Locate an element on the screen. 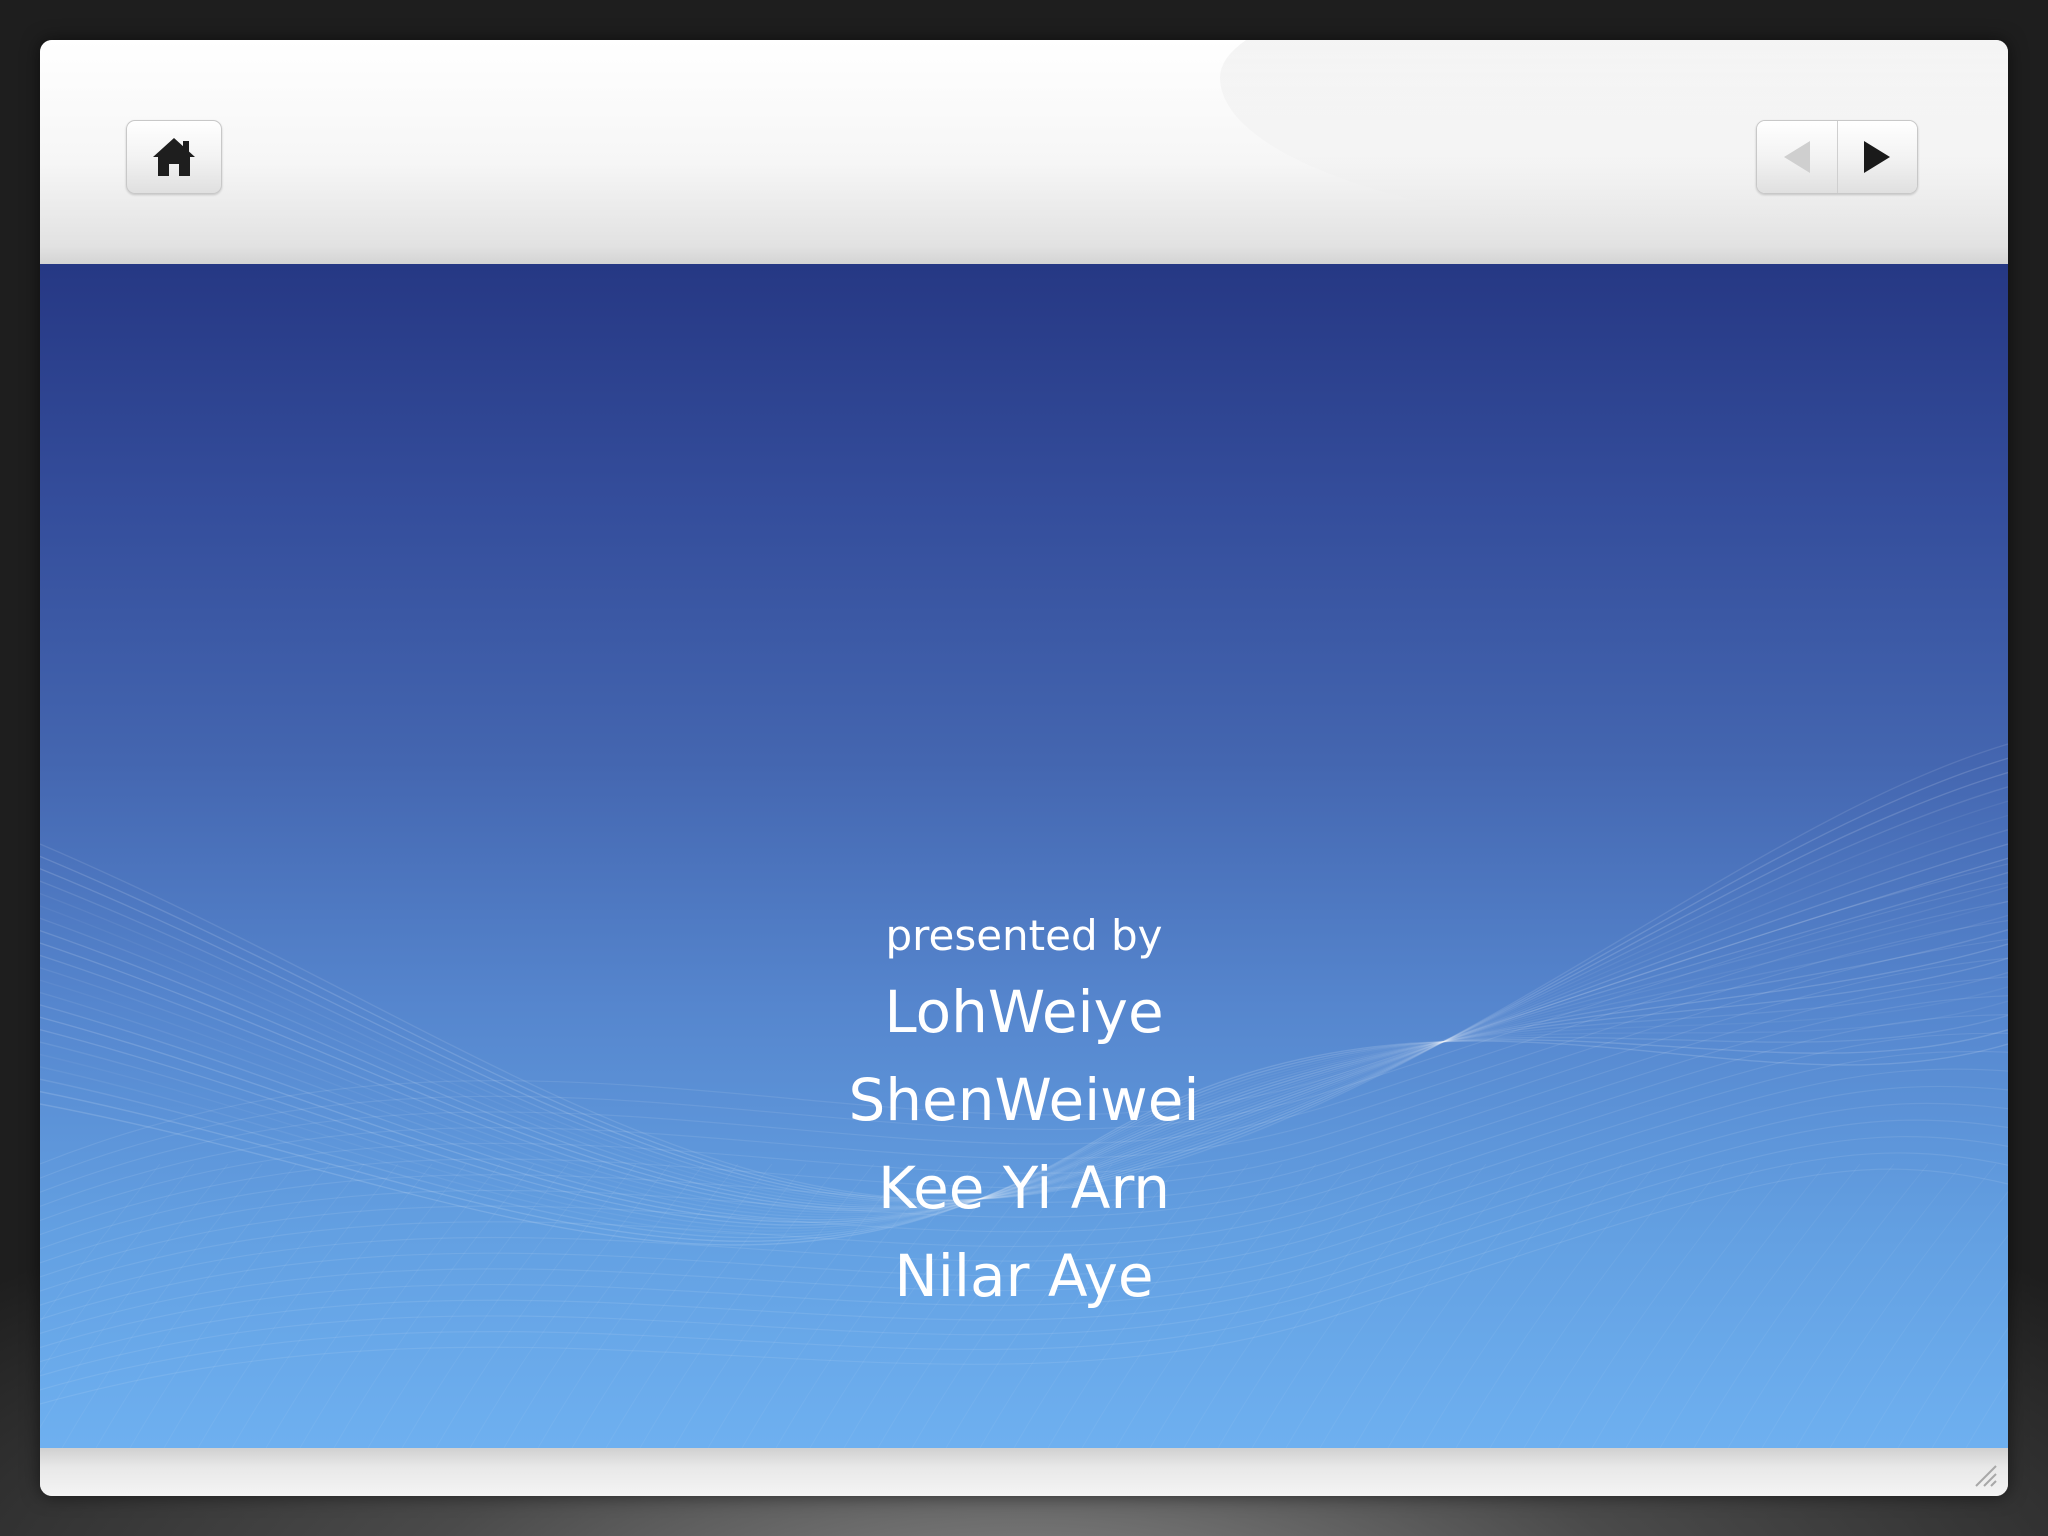  triangle-left-icon is located at coordinates (1796, 157).